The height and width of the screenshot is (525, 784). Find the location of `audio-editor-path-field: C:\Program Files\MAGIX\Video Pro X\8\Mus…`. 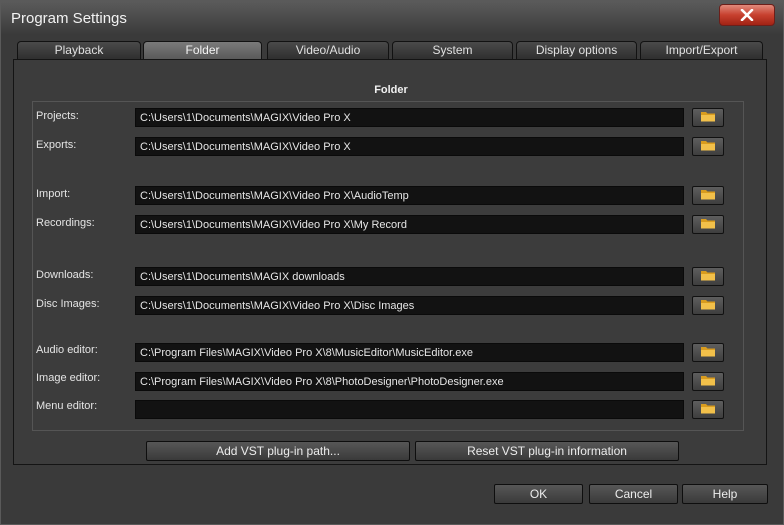

audio-editor-path-field: C:\Program Files\MAGIX\Video Pro X\8\Mus… is located at coordinates (409, 352).